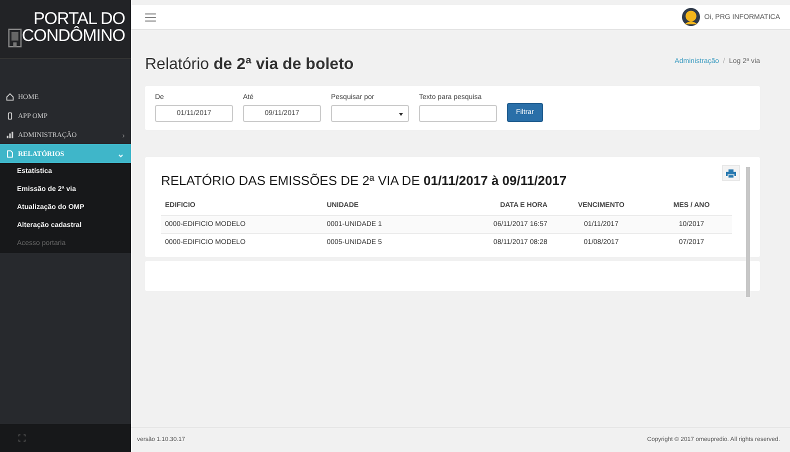 The width and height of the screenshot is (790, 452). What do you see at coordinates (10, 116) in the screenshot?
I see `phone-icon` at bounding box center [10, 116].